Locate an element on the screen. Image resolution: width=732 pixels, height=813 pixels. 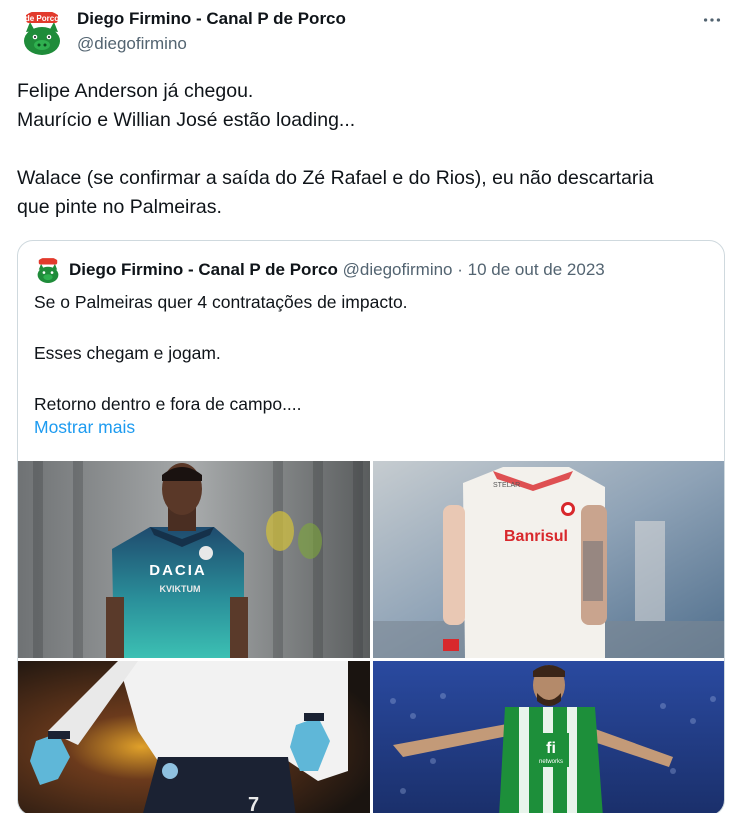
photo-3: 7 is located at coordinates (194, 737).